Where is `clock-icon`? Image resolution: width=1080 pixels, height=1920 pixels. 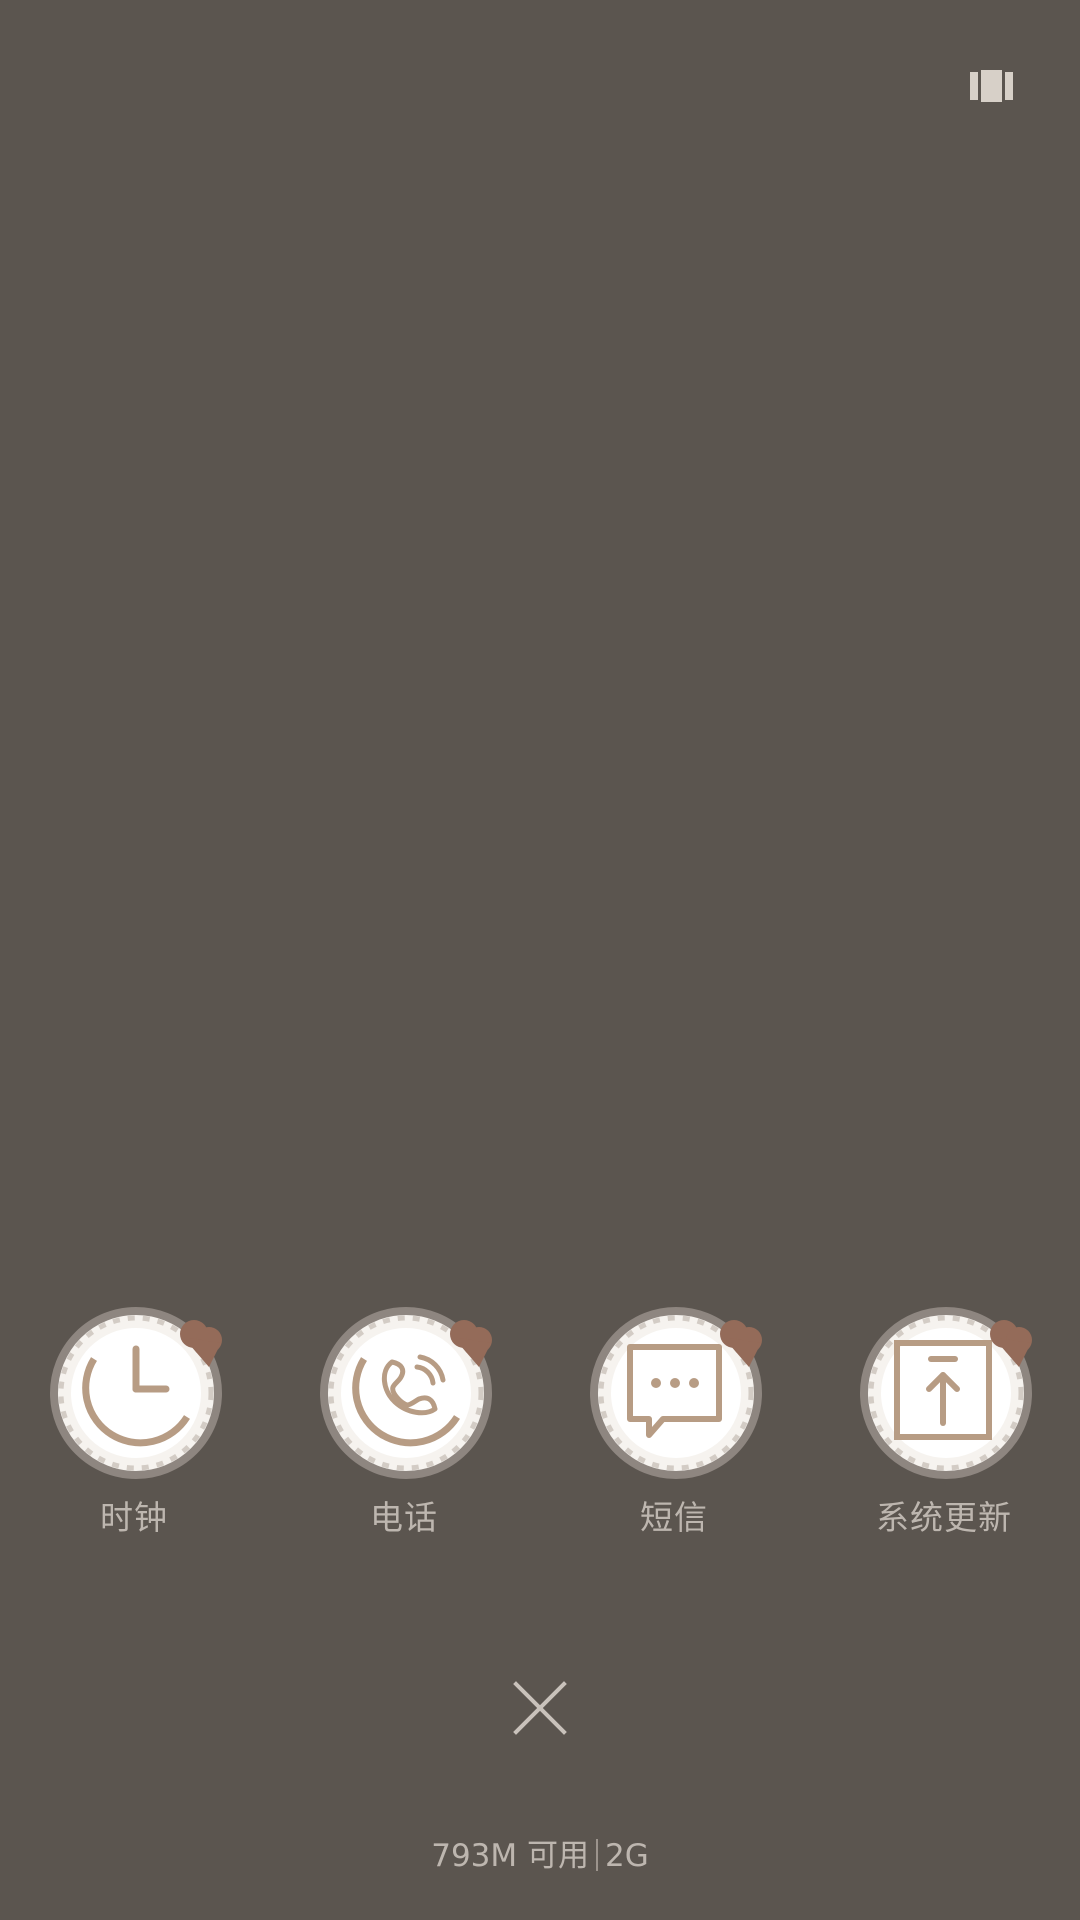 clock-icon is located at coordinates (136, 1392).